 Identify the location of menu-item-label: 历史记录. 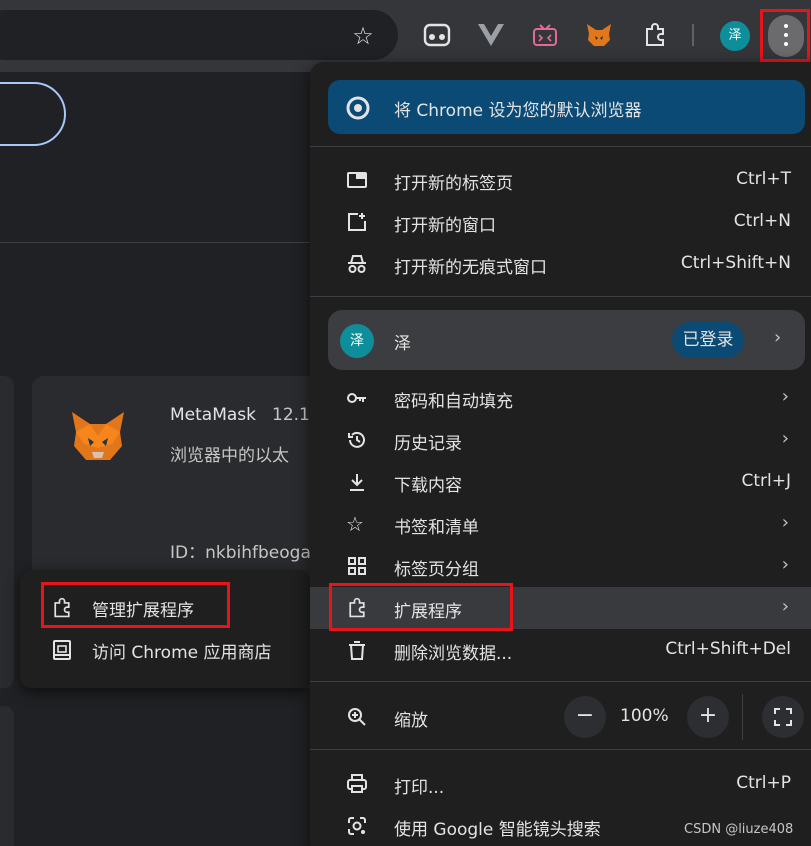
(428, 444).